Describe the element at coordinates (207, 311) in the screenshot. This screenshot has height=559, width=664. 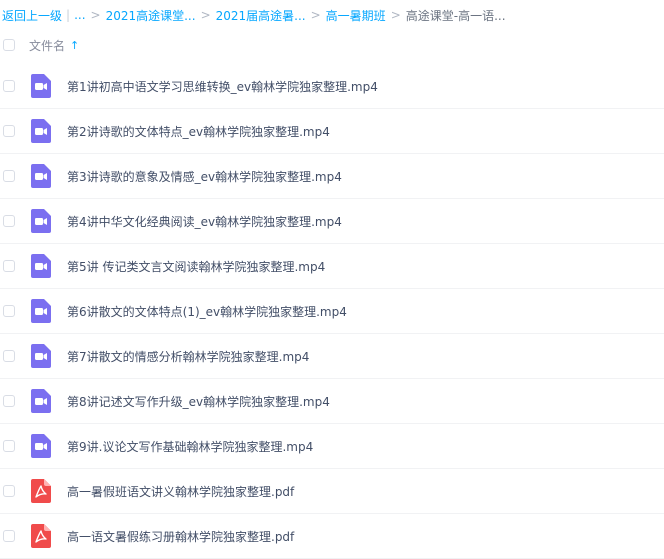
I see `file-name: 第6讲散文的文体特点(1)_ev翰林学院独家整理.mp4` at that location.